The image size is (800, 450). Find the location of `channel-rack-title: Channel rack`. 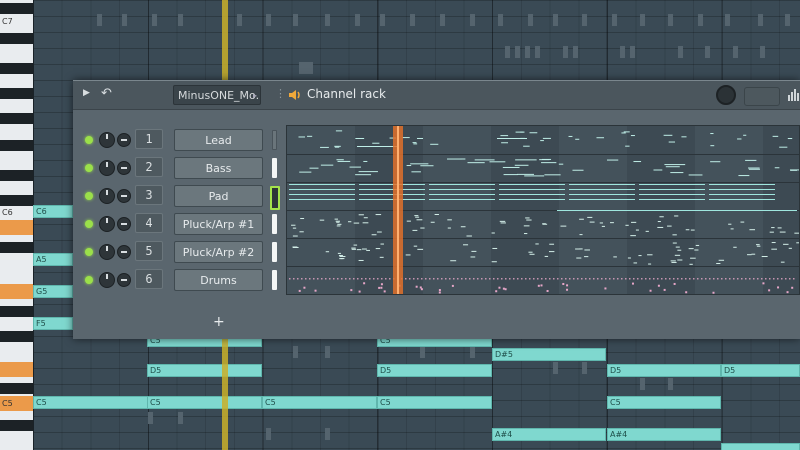

channel-rack-title: Channel rack is located at coordinates (346, 94).